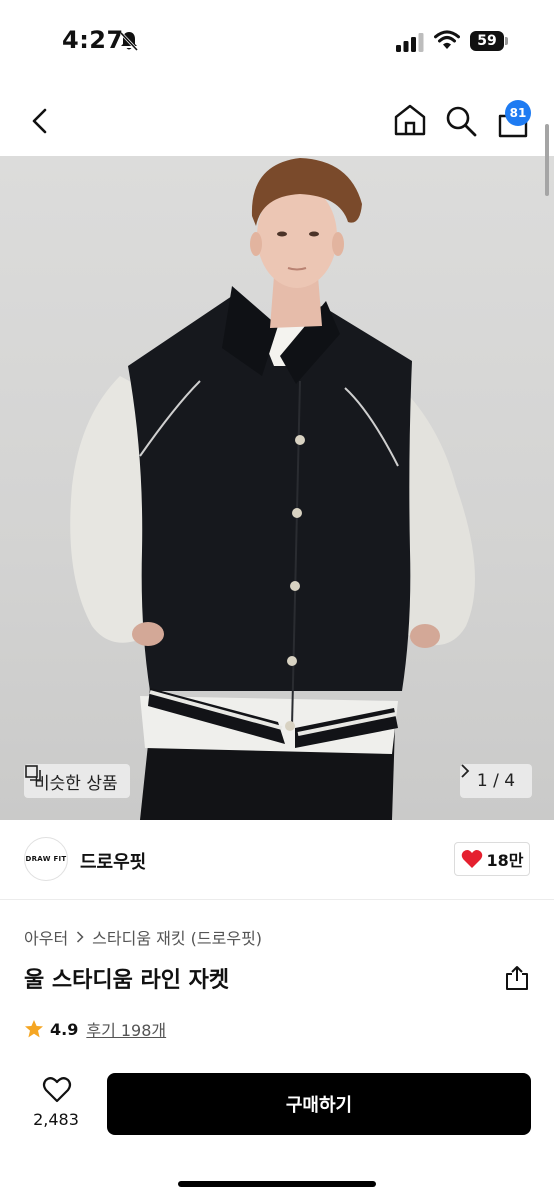 The height and width of the screenshot is (1200, 554). What do you see at coordinates (517, 978) in the screenshot?
I see `share-icon` at bounding box center [517, 978].